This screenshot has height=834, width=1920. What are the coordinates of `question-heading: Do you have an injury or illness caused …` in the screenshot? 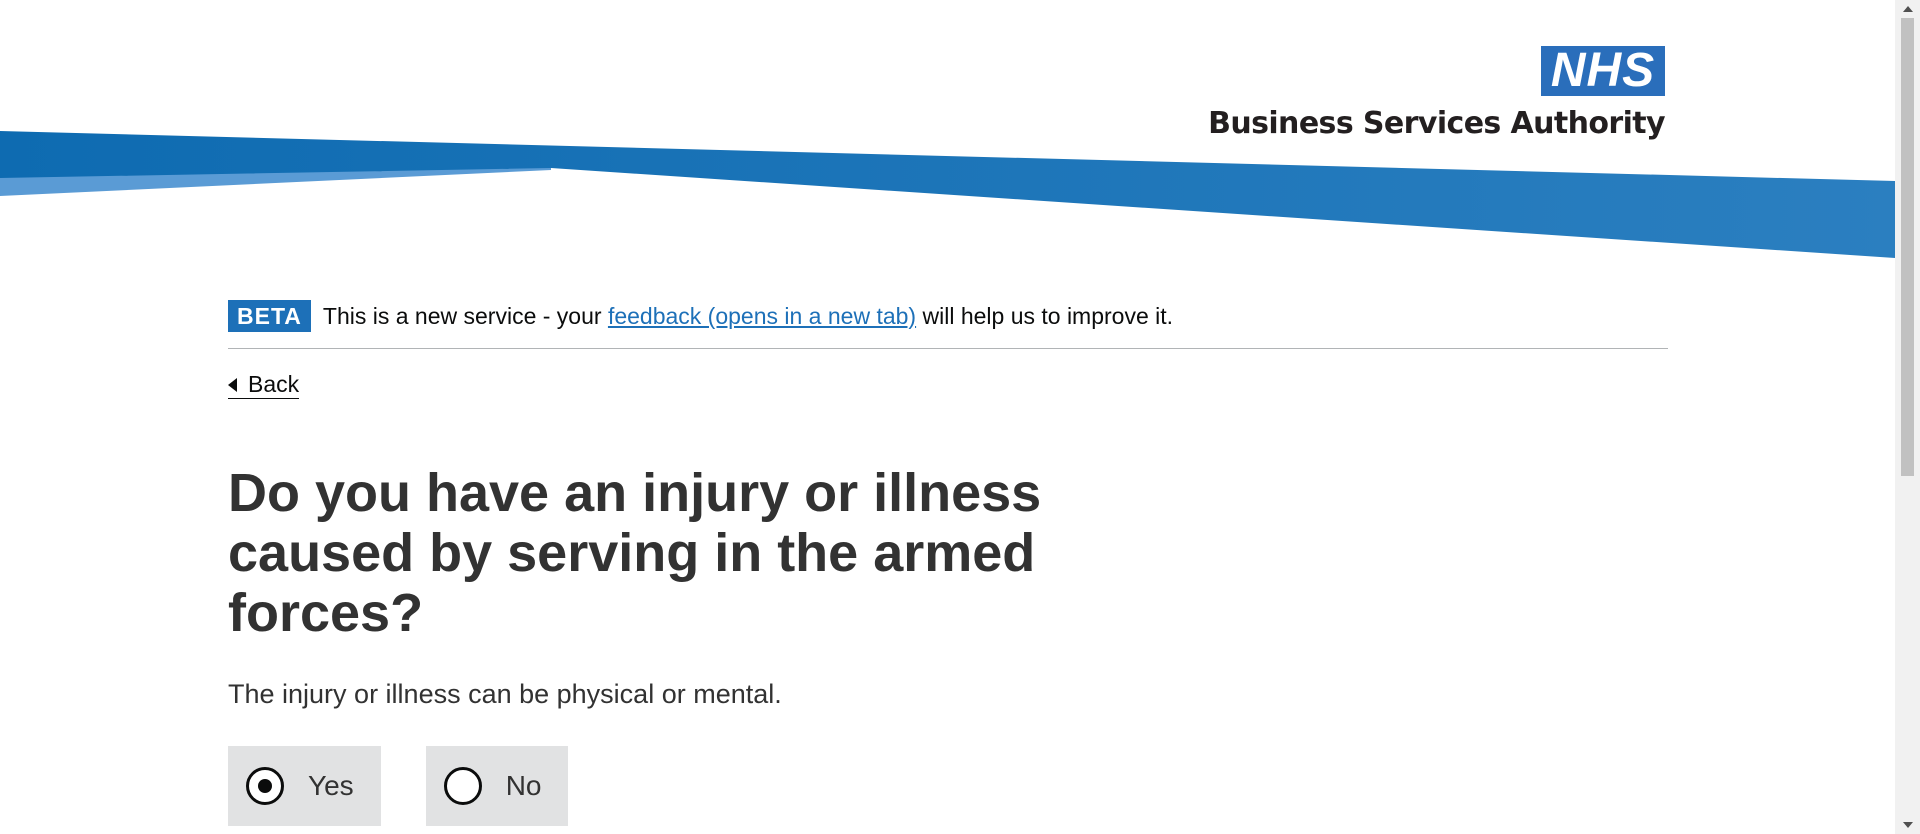 It's located at (635, 553).